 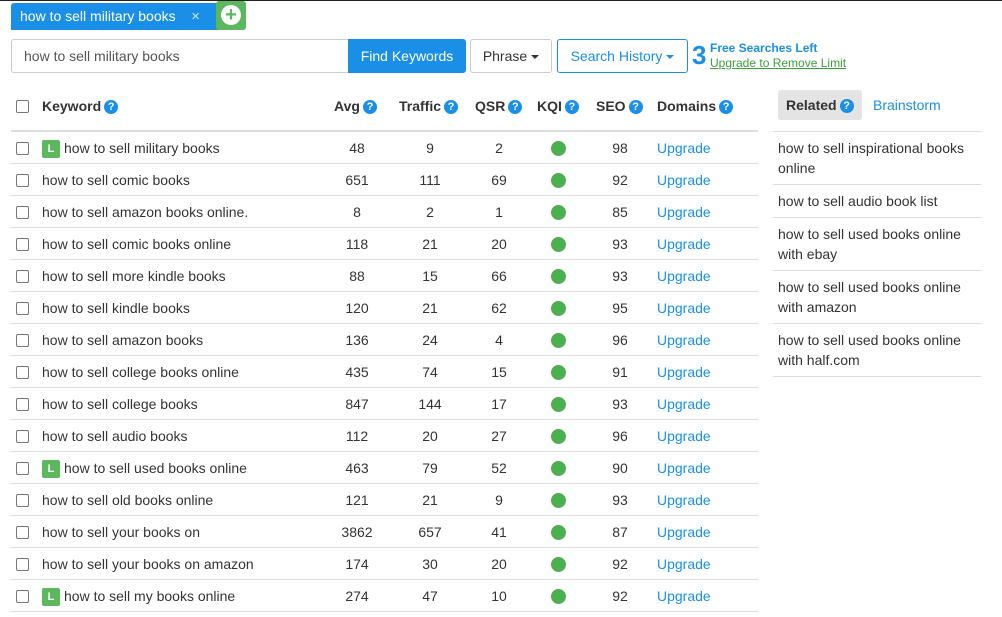 What do you see at coordinates (811, 105) in the screenshot?
I see `tab-related-label: Related` at bounding box center [811, 105].